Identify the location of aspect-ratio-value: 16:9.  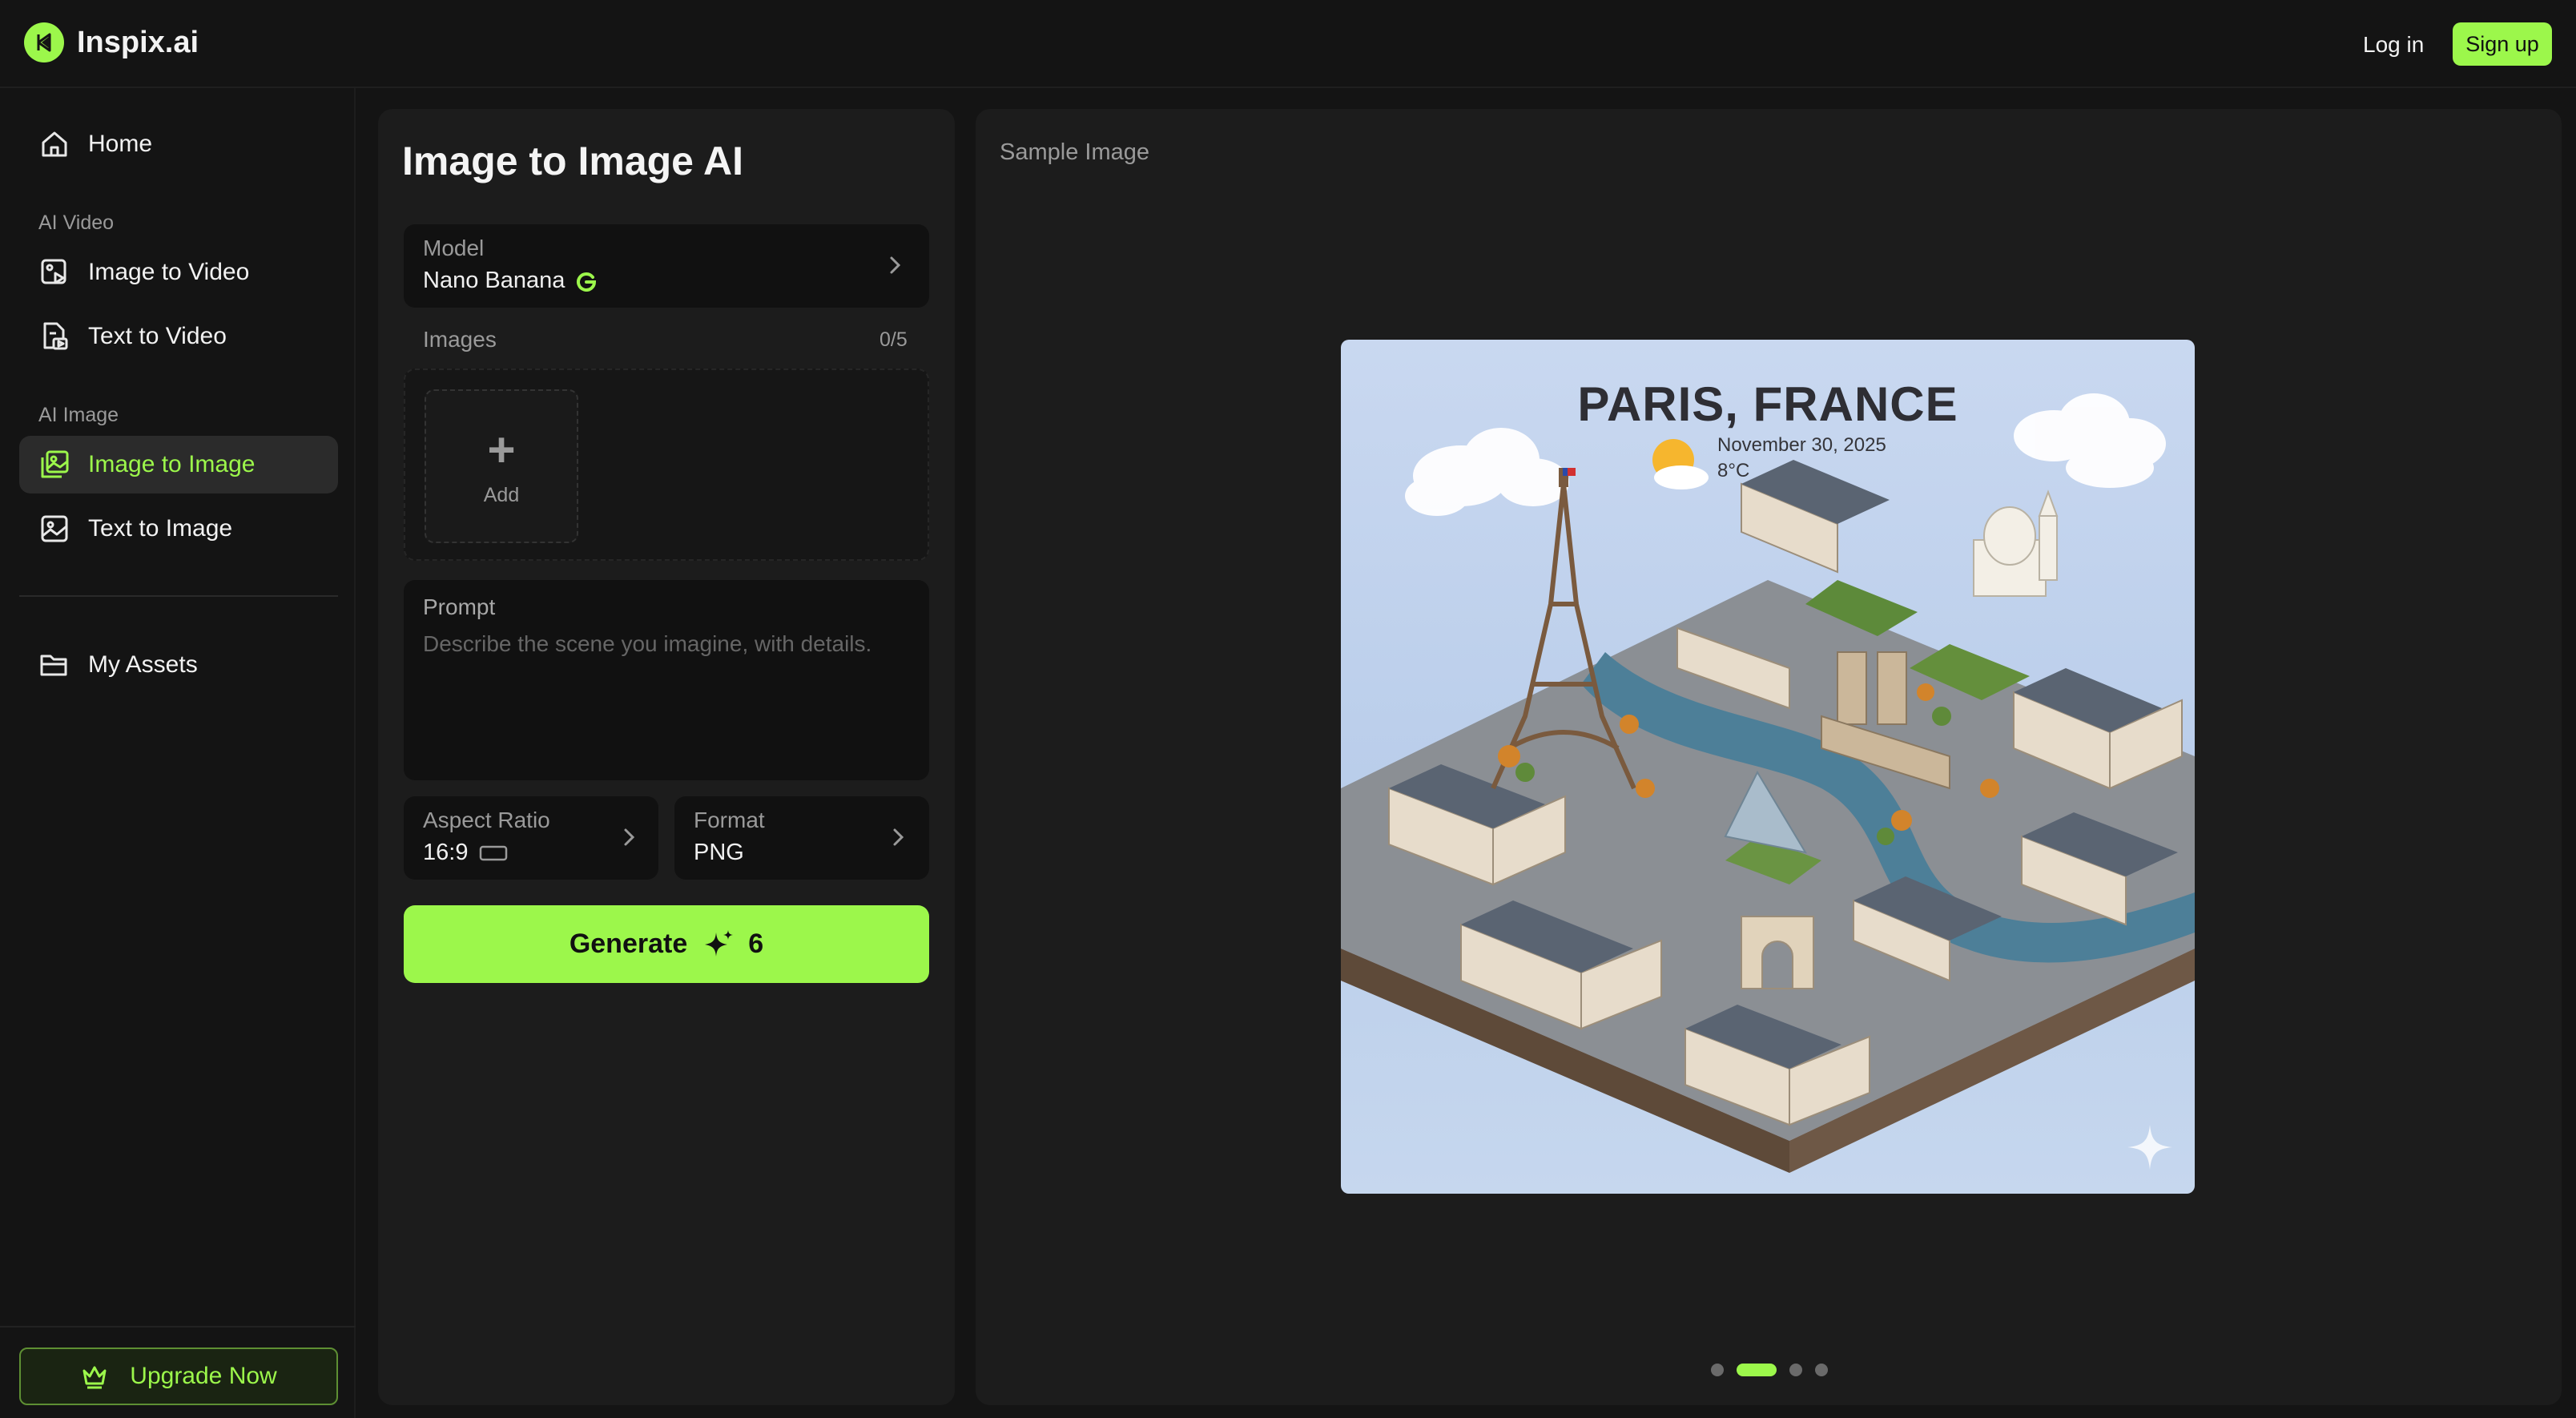
(446, 852).